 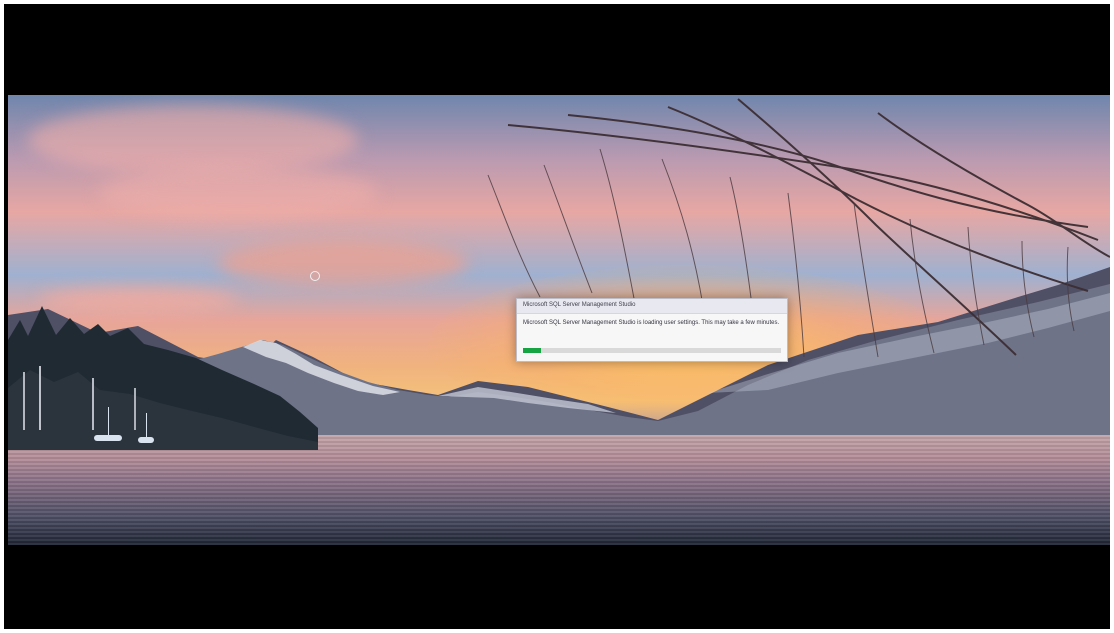 I want to click on loading-progress-bar, so click(x=652, y=350).